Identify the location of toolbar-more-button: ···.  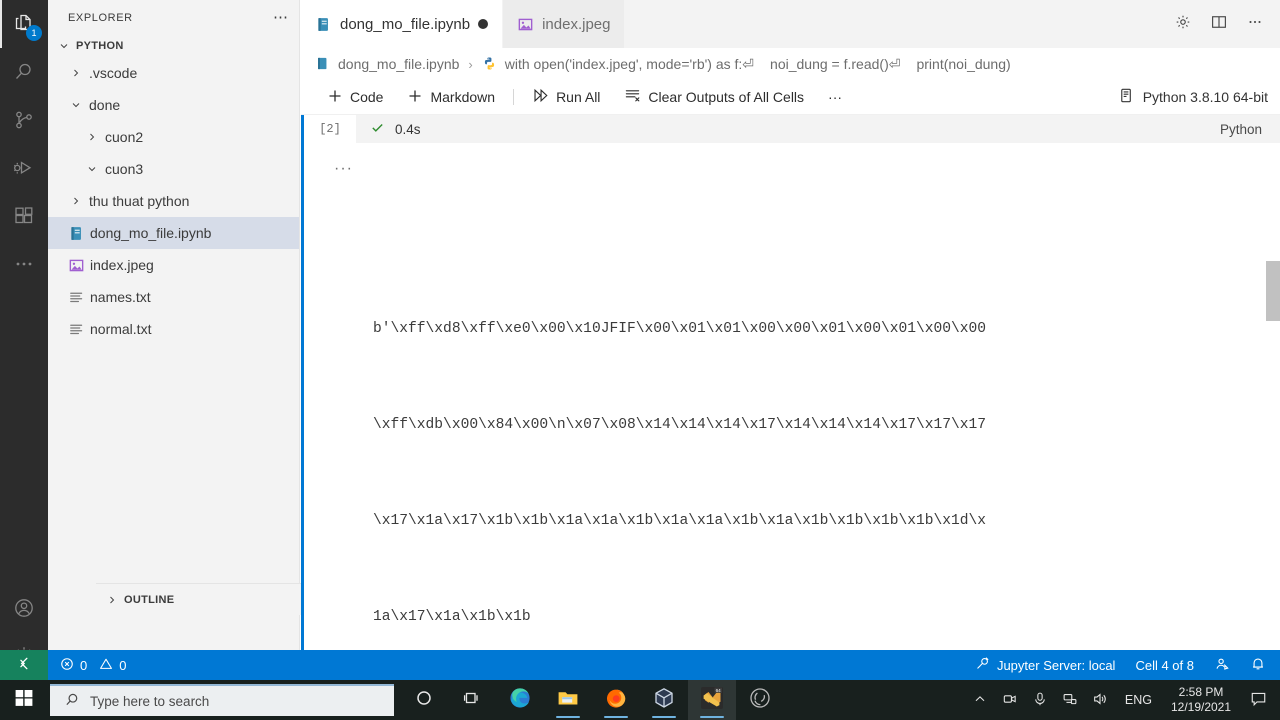
(835, 97).